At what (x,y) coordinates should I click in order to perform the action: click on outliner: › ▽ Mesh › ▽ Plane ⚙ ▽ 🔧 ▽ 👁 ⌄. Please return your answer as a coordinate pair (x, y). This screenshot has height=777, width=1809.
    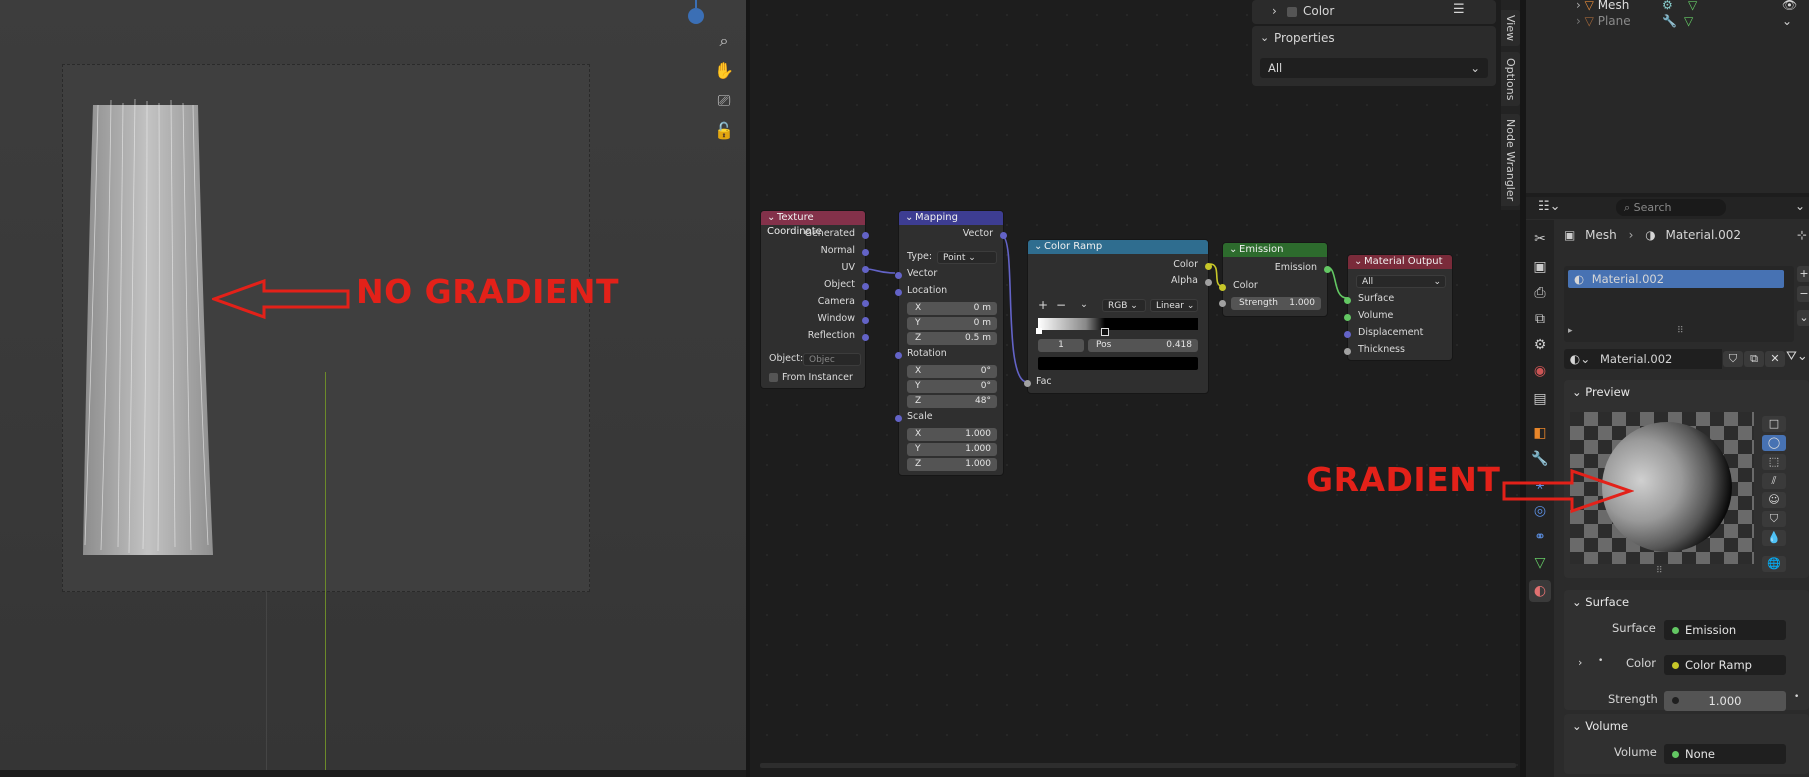
    Looking at the image, I should click on (1667, 96).